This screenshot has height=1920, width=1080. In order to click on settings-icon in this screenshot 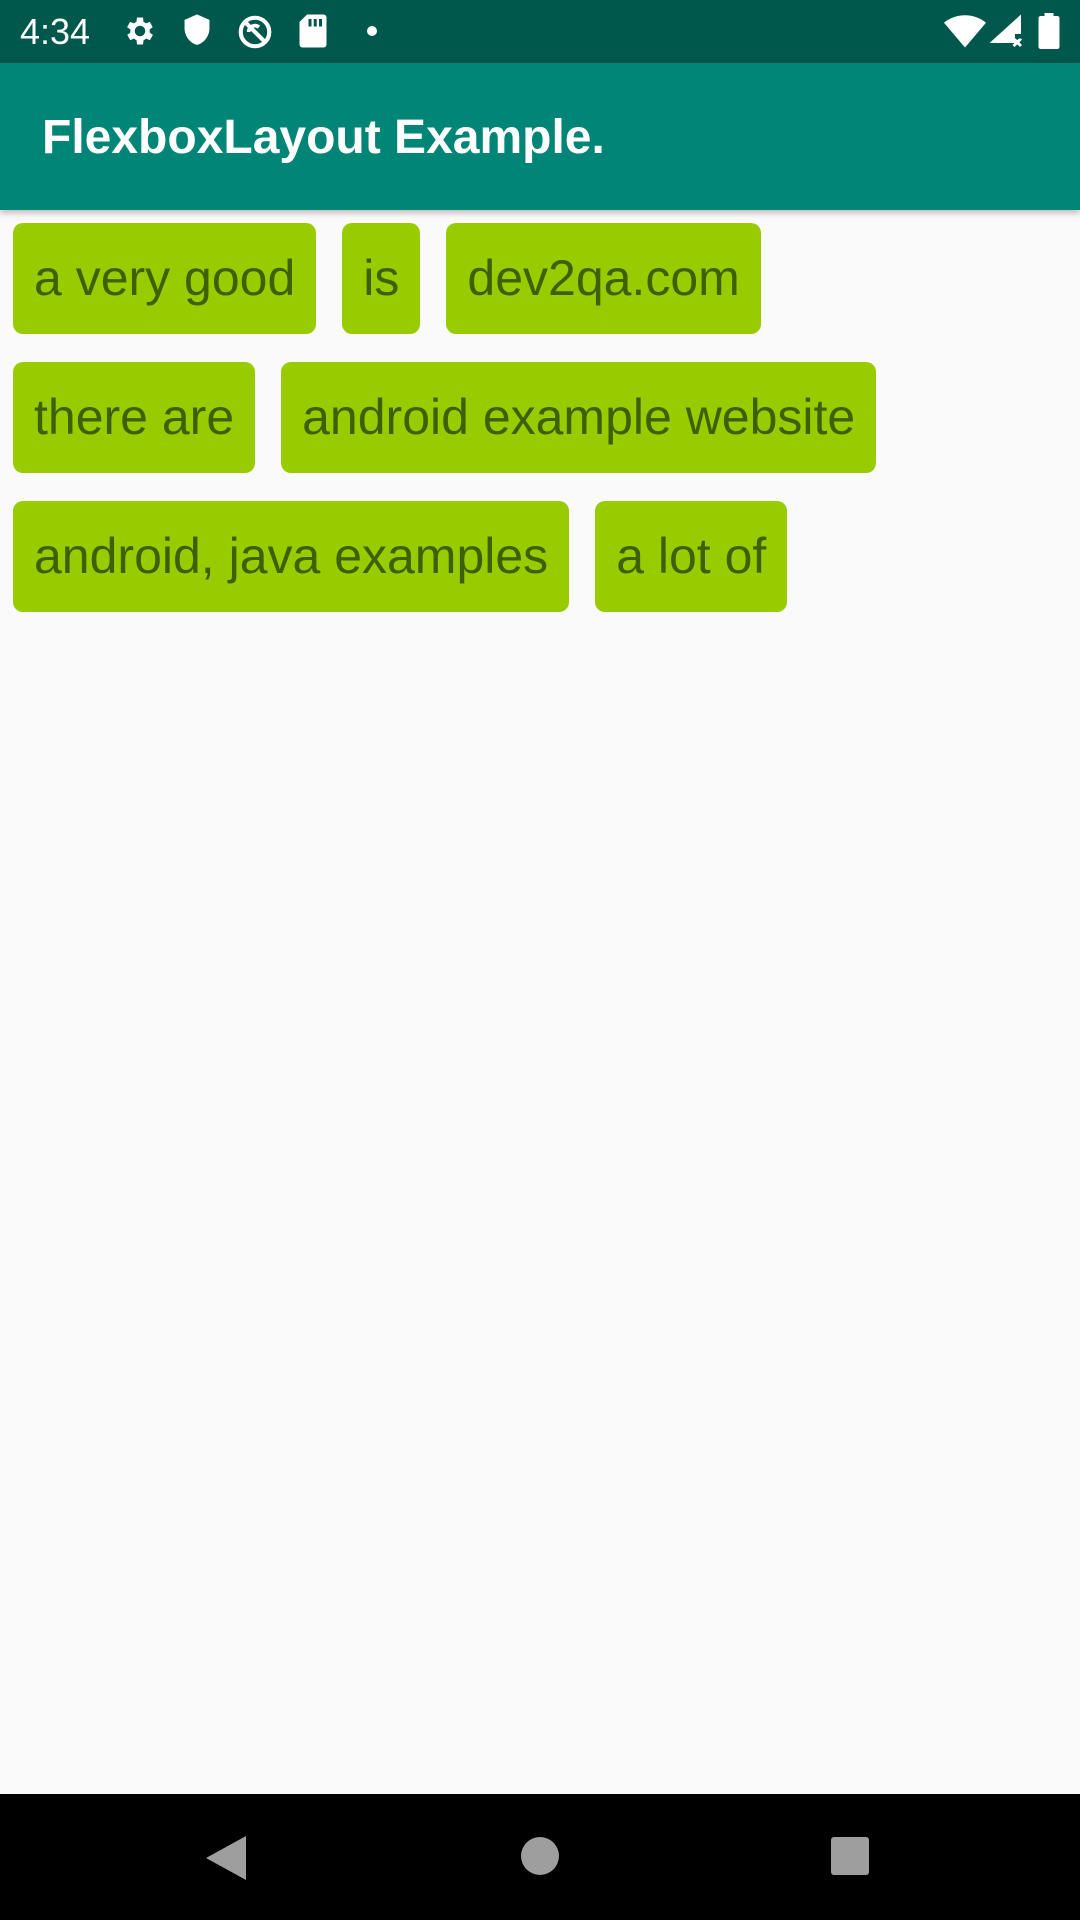, I will do `click(140, 31)`.